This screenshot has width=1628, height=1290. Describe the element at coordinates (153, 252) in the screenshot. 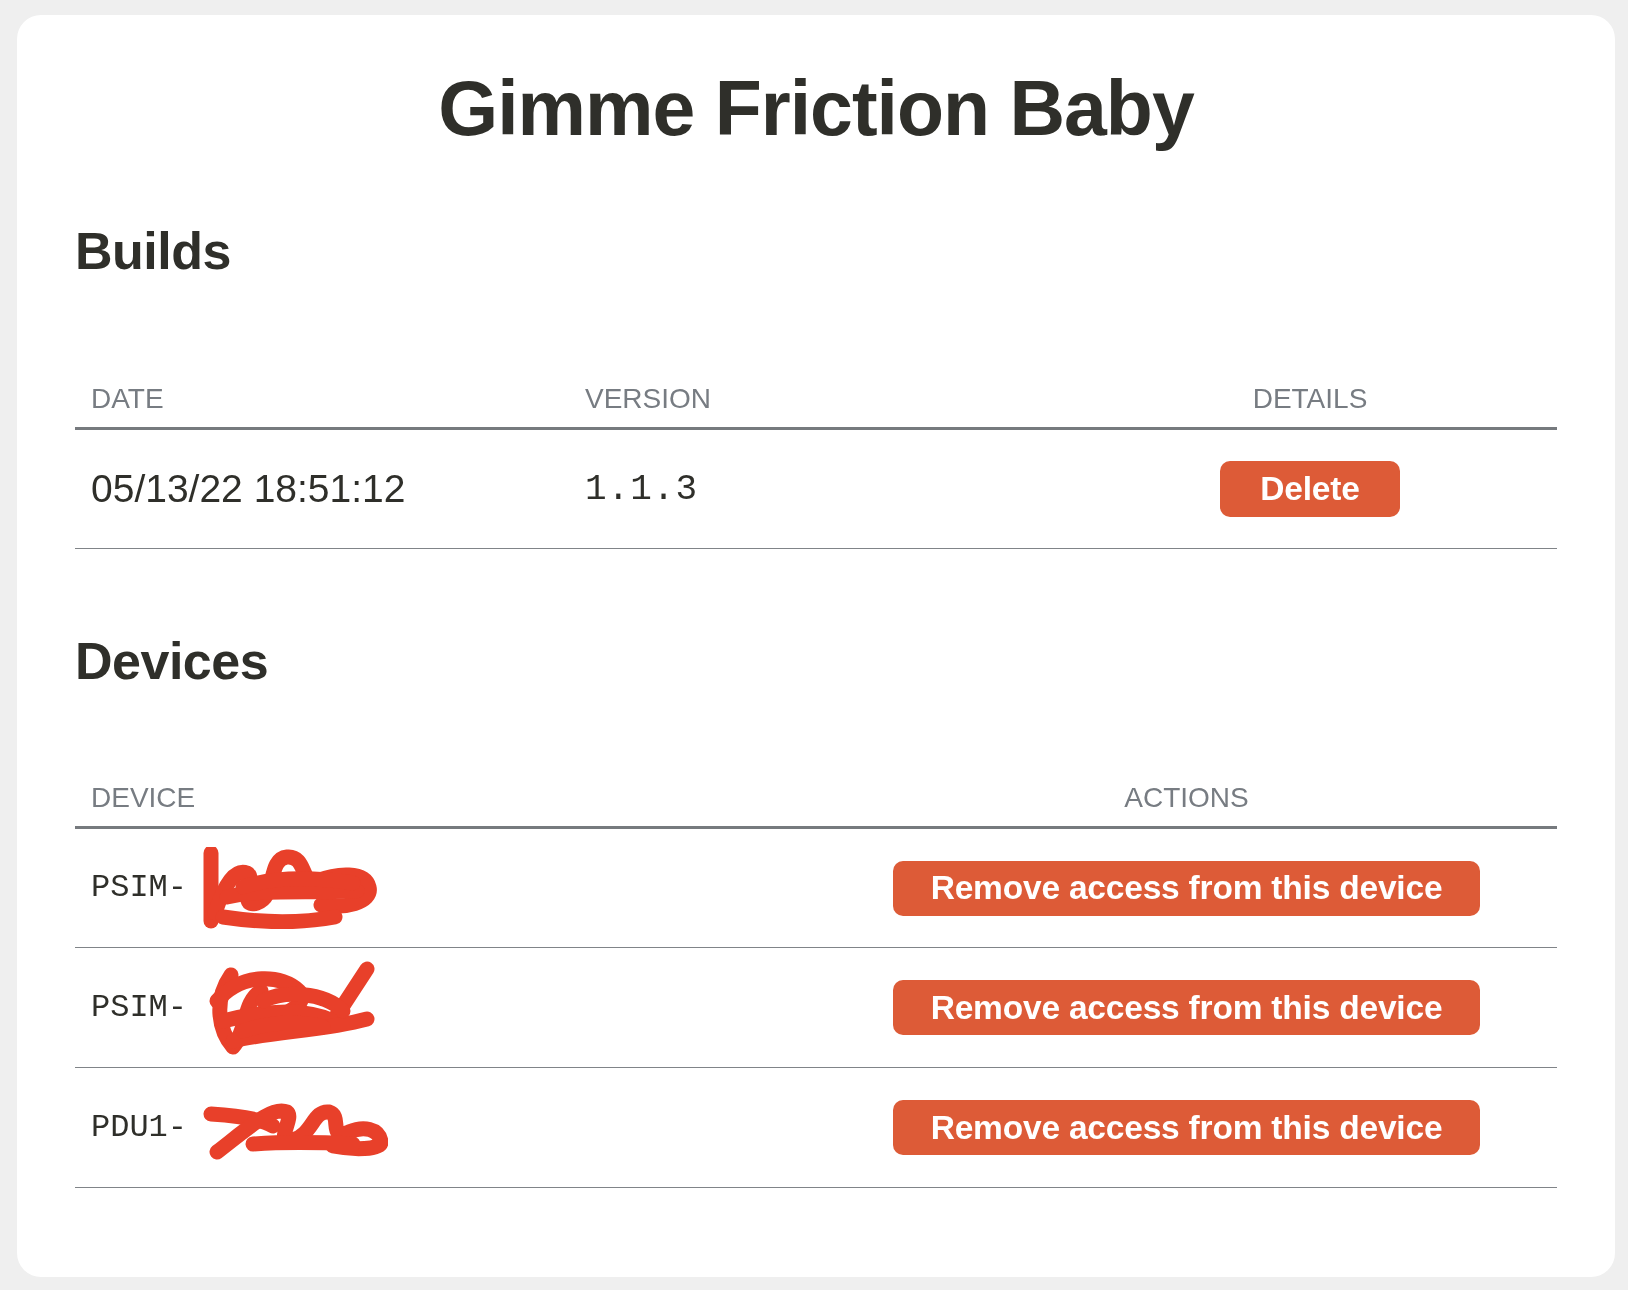

I see `section-heading: Builds` at that location.